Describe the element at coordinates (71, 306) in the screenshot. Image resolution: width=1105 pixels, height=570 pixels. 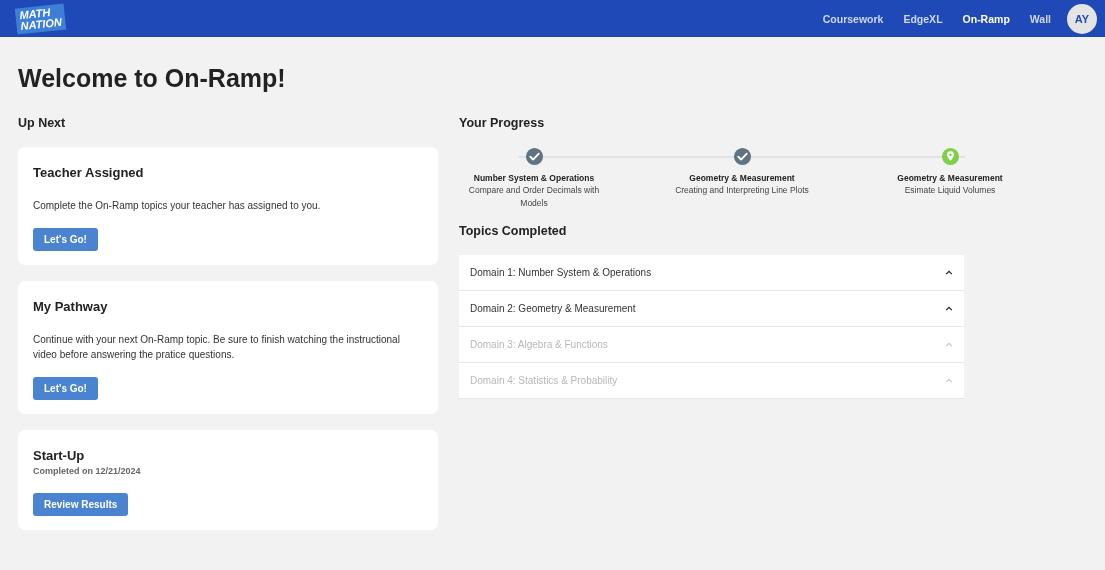
I see `card-title: My Pathway` at that location.